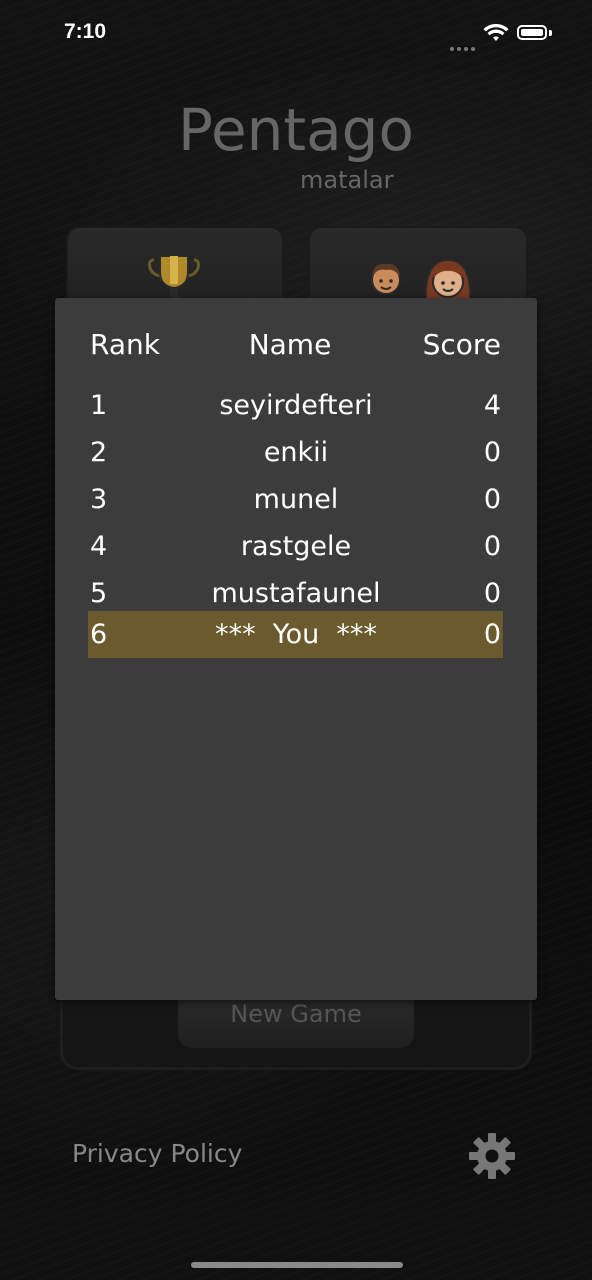 Image resolution: width=592 pixels, height=1280 pixels. I want to click on table-row: 5 mustafaunel 0, so click(296, 593).